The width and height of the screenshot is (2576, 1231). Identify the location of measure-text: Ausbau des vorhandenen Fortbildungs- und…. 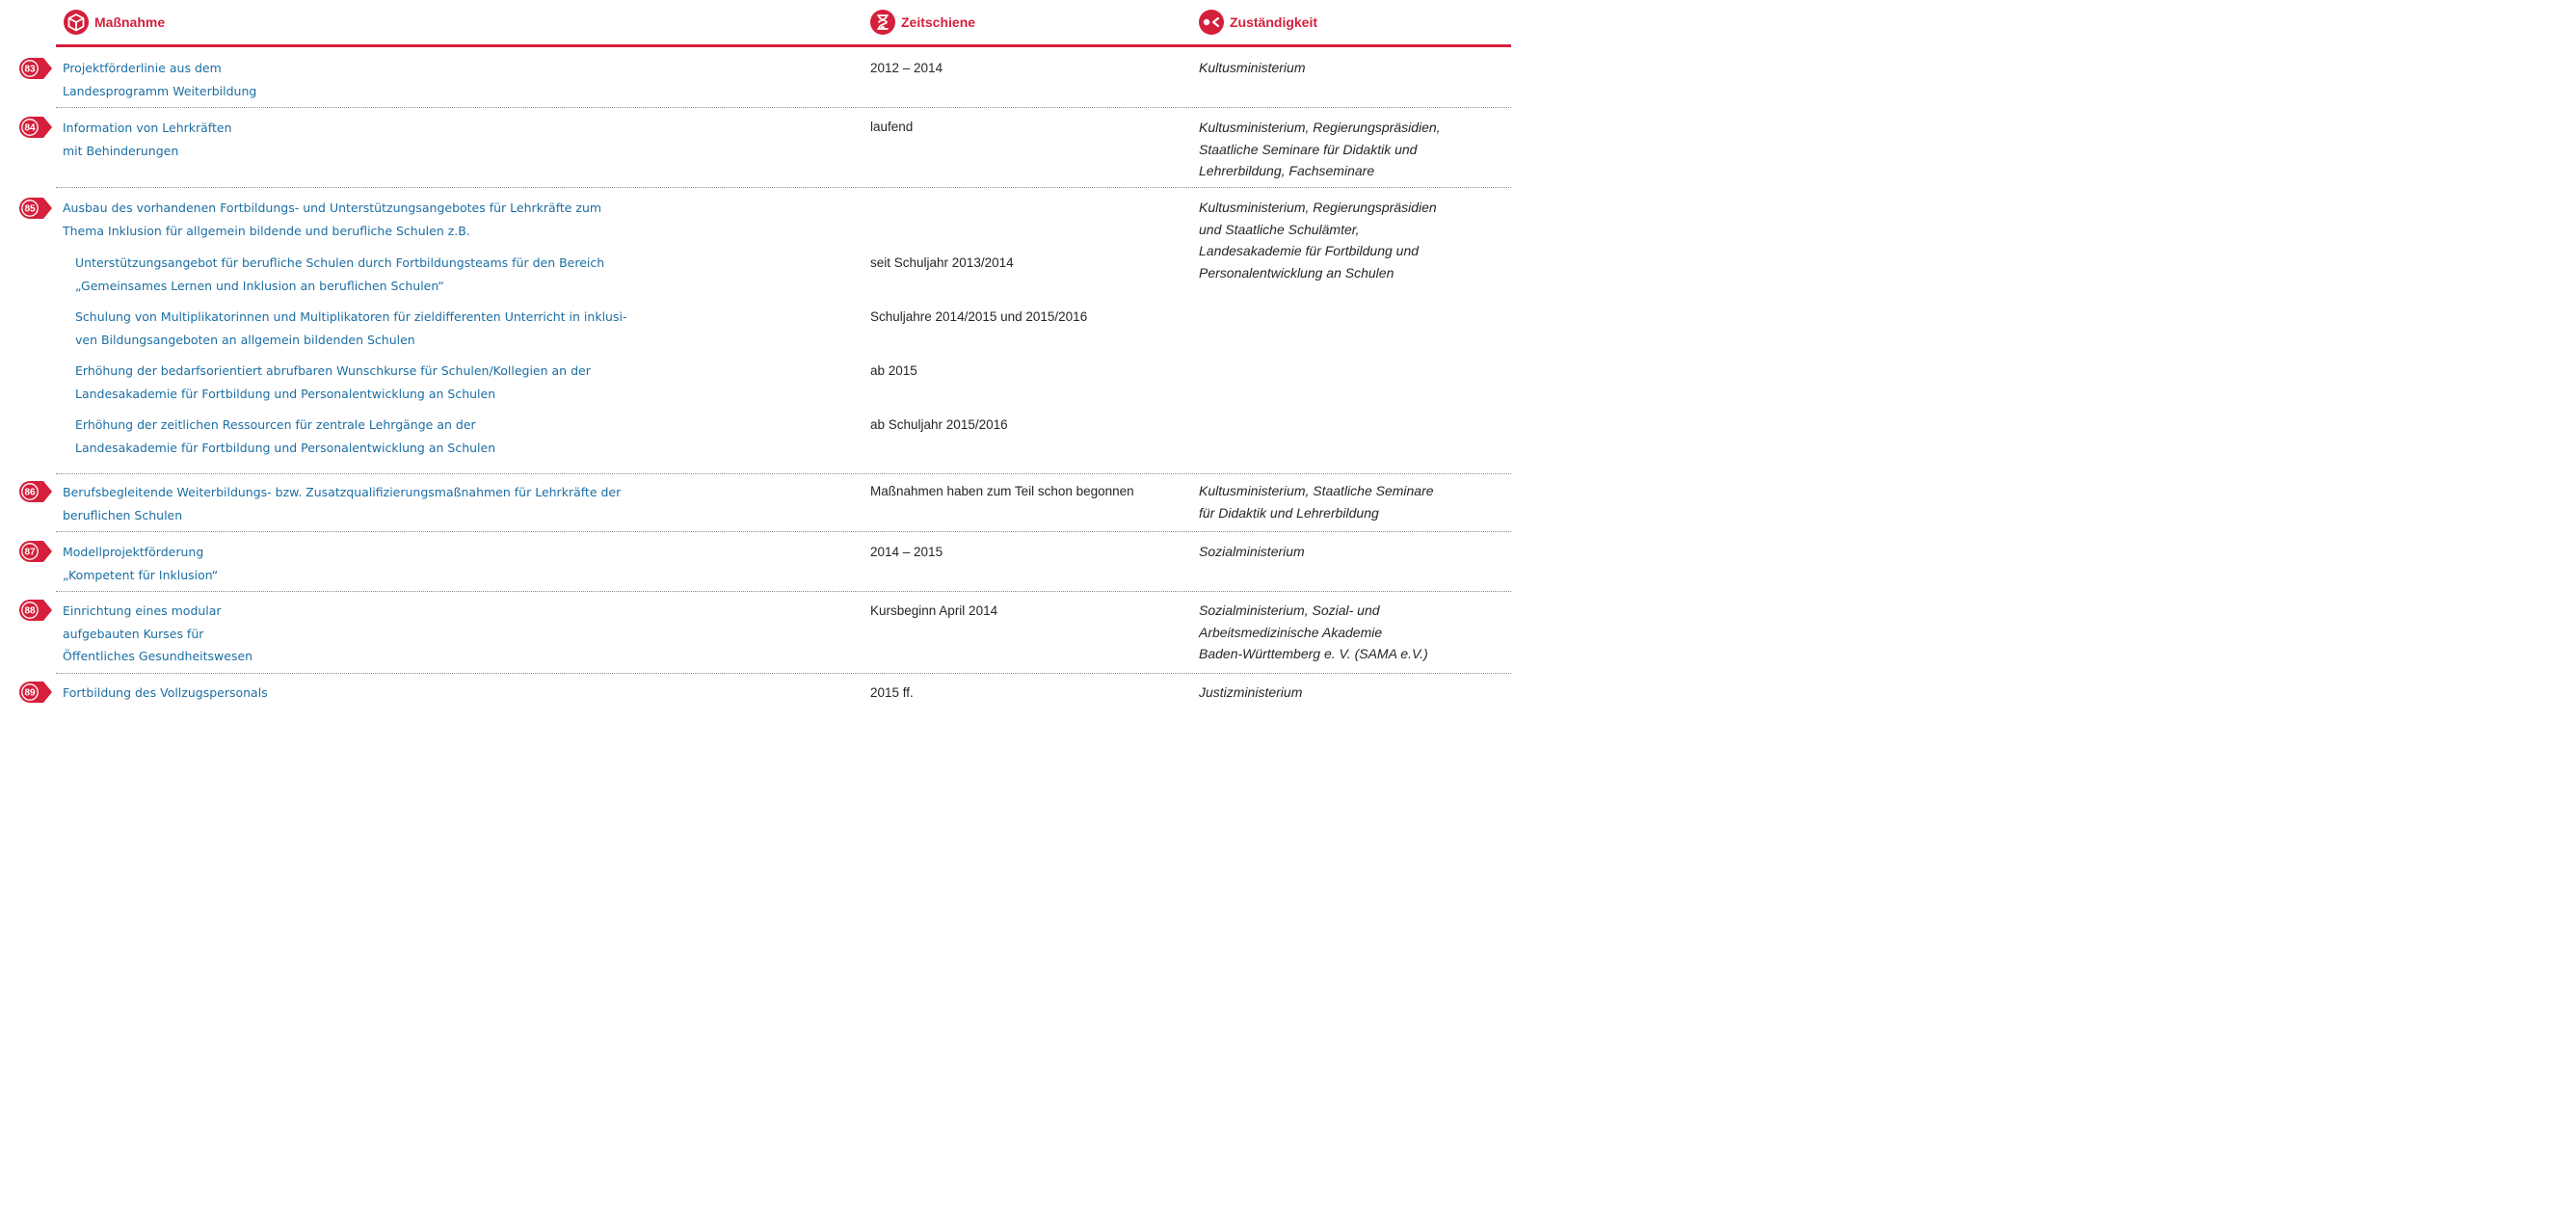
(332, 220).